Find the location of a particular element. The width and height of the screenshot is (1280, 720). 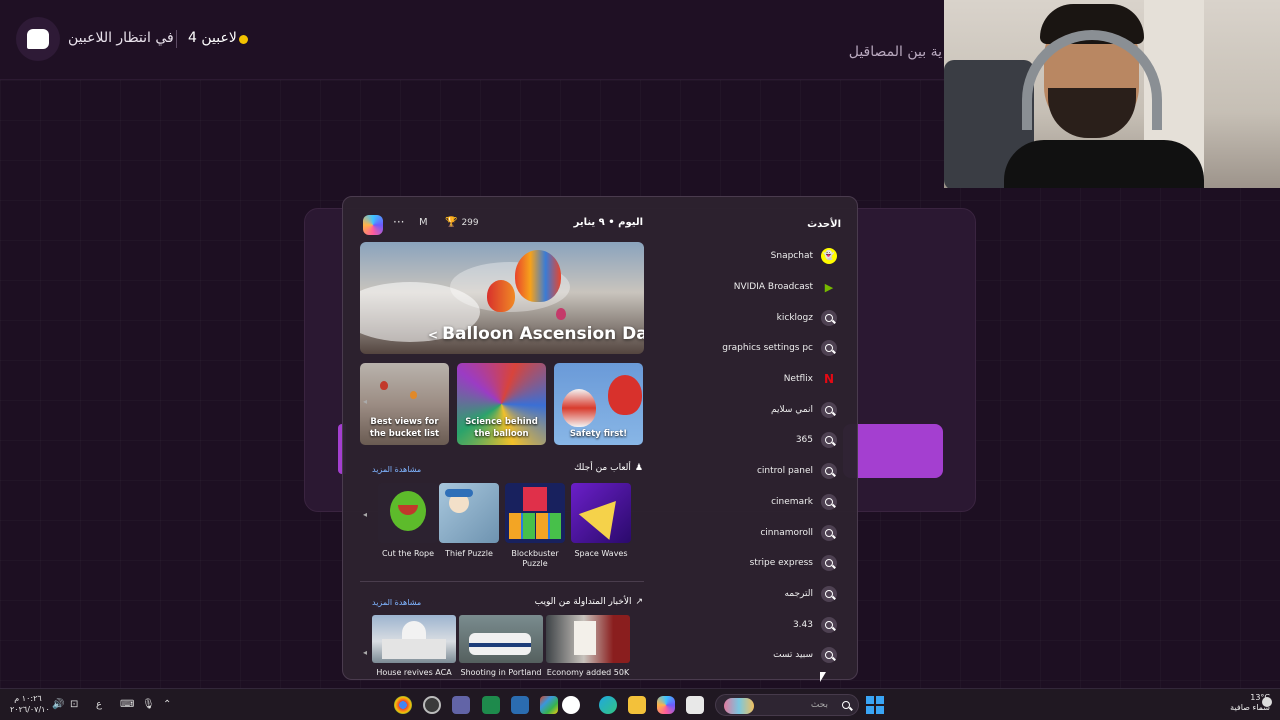

recent-item: NVIDIA Broadcast ▶ is located at coordinates (727, 287).